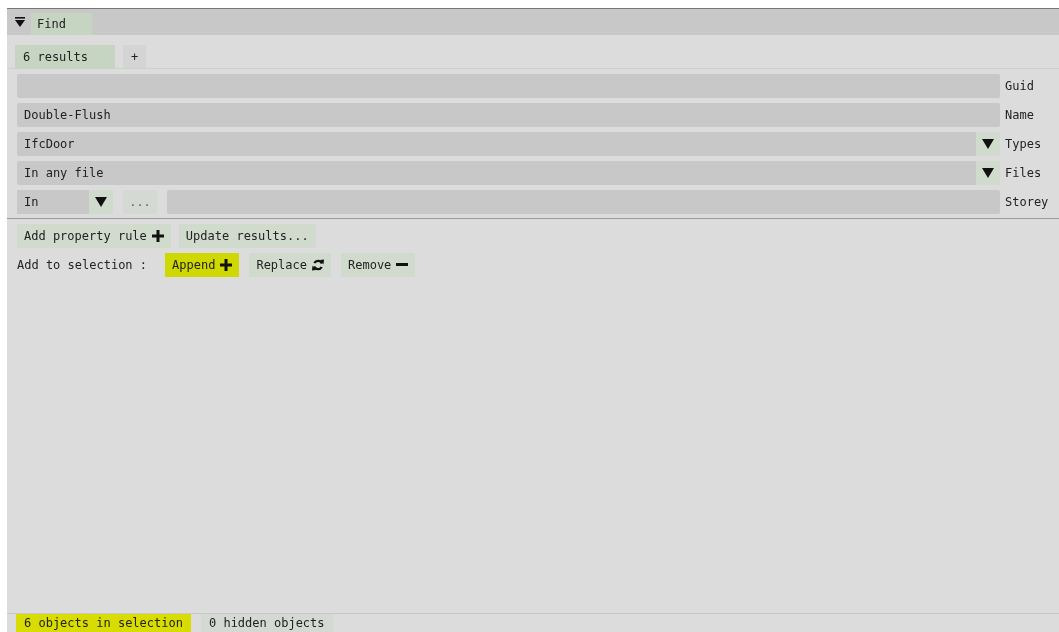 The height and width of the screenshot is (632, 1059). Describe the element at coordinates (1019, 86) in the screenshot. I see `field-label: Guid` at that location.